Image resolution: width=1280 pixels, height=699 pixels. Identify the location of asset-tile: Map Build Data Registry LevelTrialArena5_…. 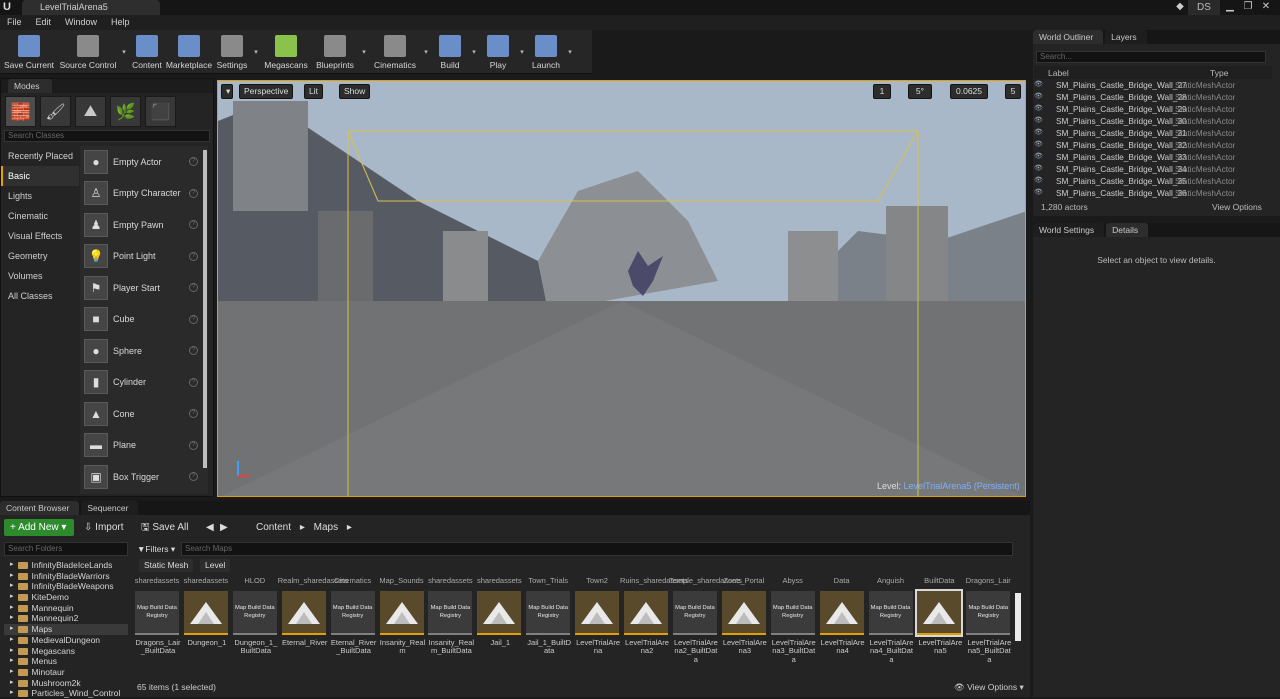
(989, 627).